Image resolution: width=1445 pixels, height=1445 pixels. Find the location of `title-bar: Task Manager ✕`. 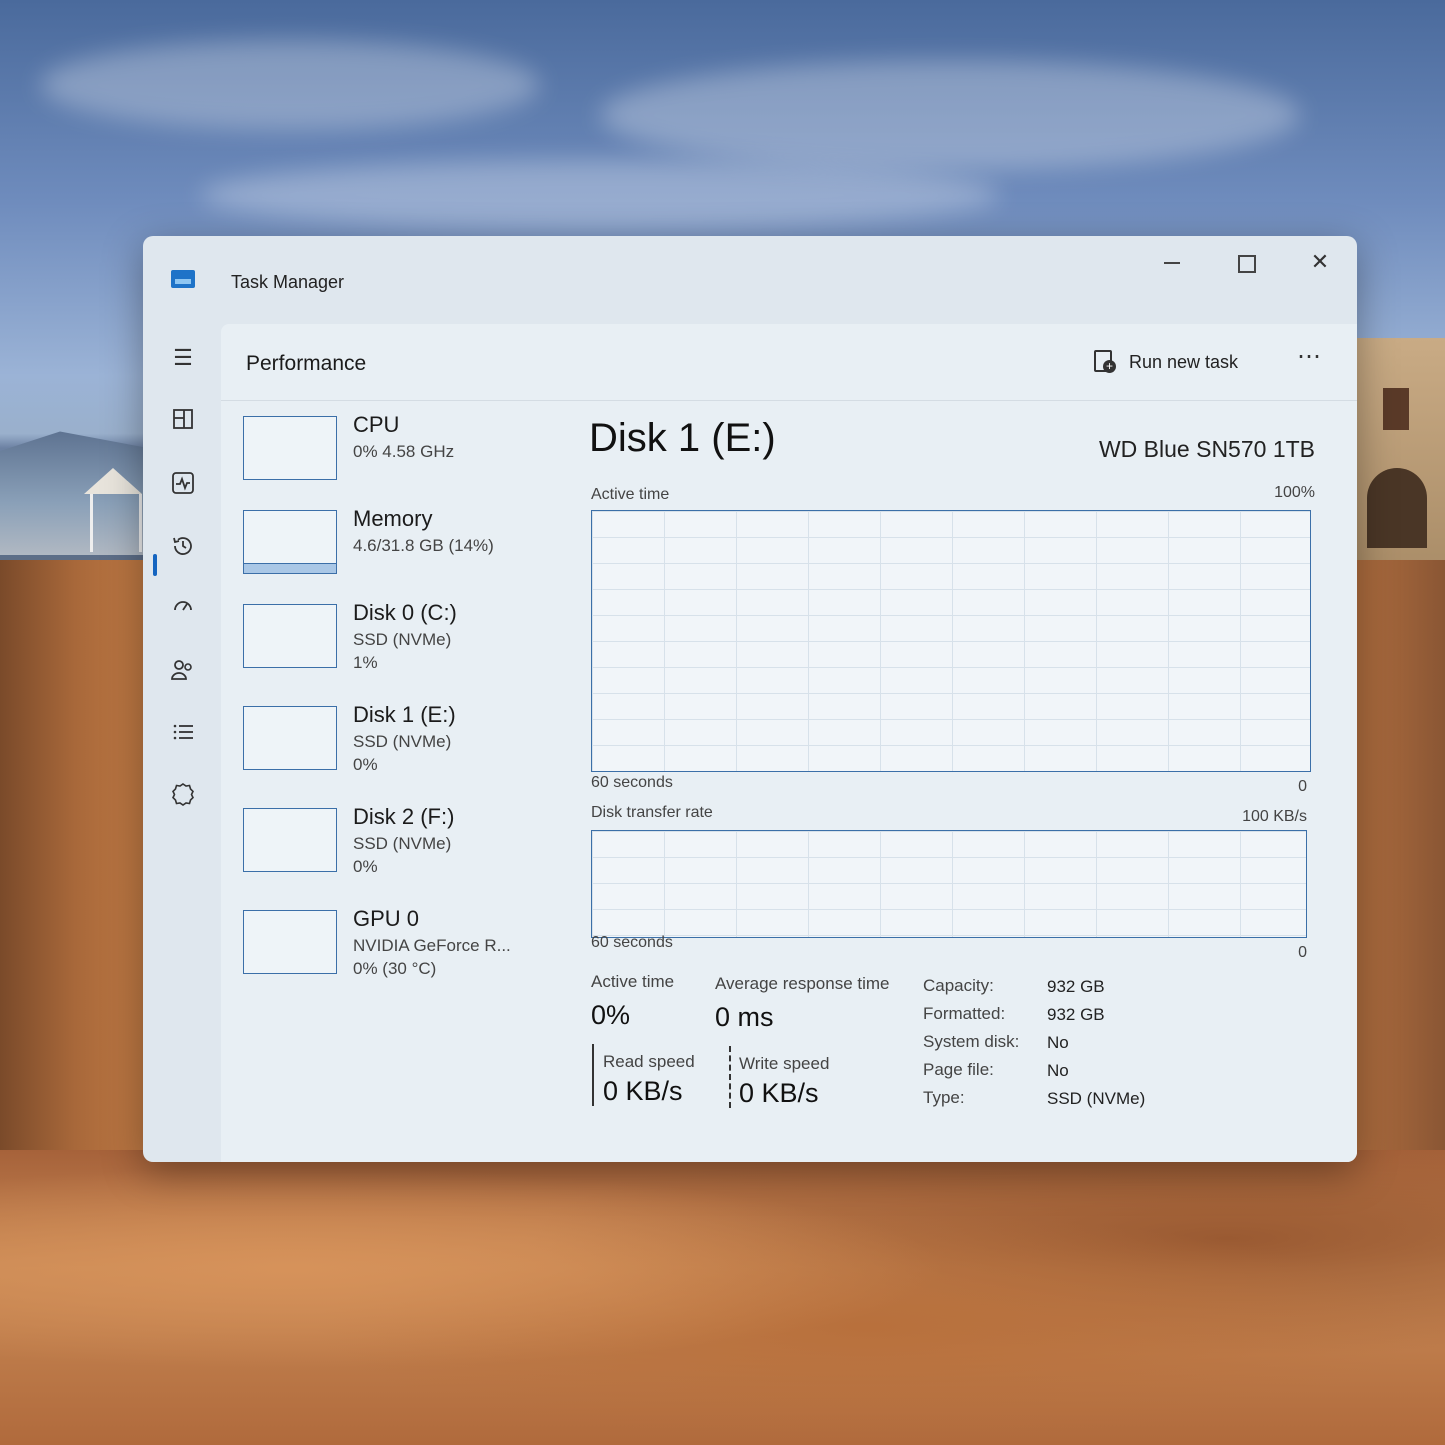

title-bar: Task Manager ✕ is located at coordinates (750, 276).